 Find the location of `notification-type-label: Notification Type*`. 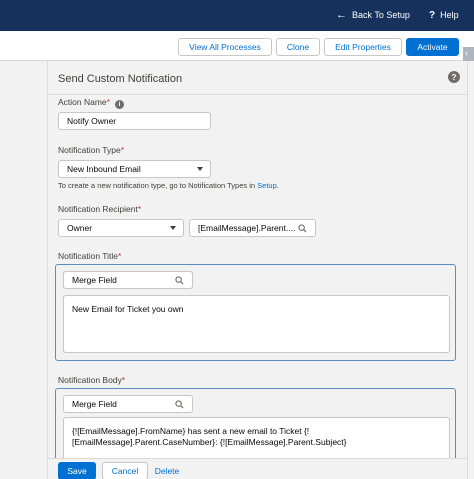

notification-type-label: Notification Type* is located at coordinates (91, 150).